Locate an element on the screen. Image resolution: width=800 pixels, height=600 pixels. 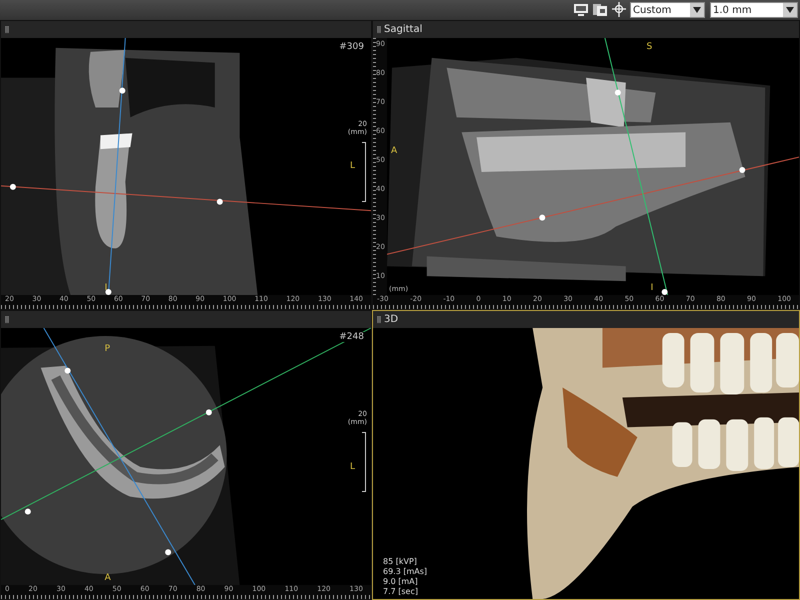
exposure-text: 85 [kVP] is located at coordinates (400, 562).